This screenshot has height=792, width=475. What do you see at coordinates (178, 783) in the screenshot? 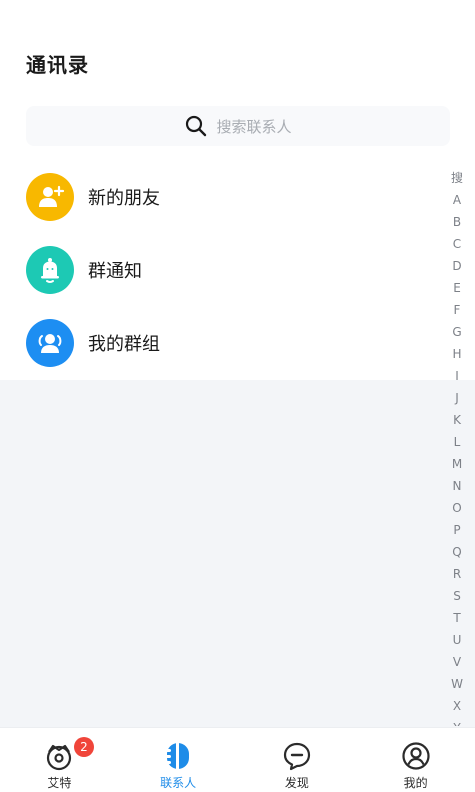
I see `tab-label: 联系人` at bounding box center [178, 783].